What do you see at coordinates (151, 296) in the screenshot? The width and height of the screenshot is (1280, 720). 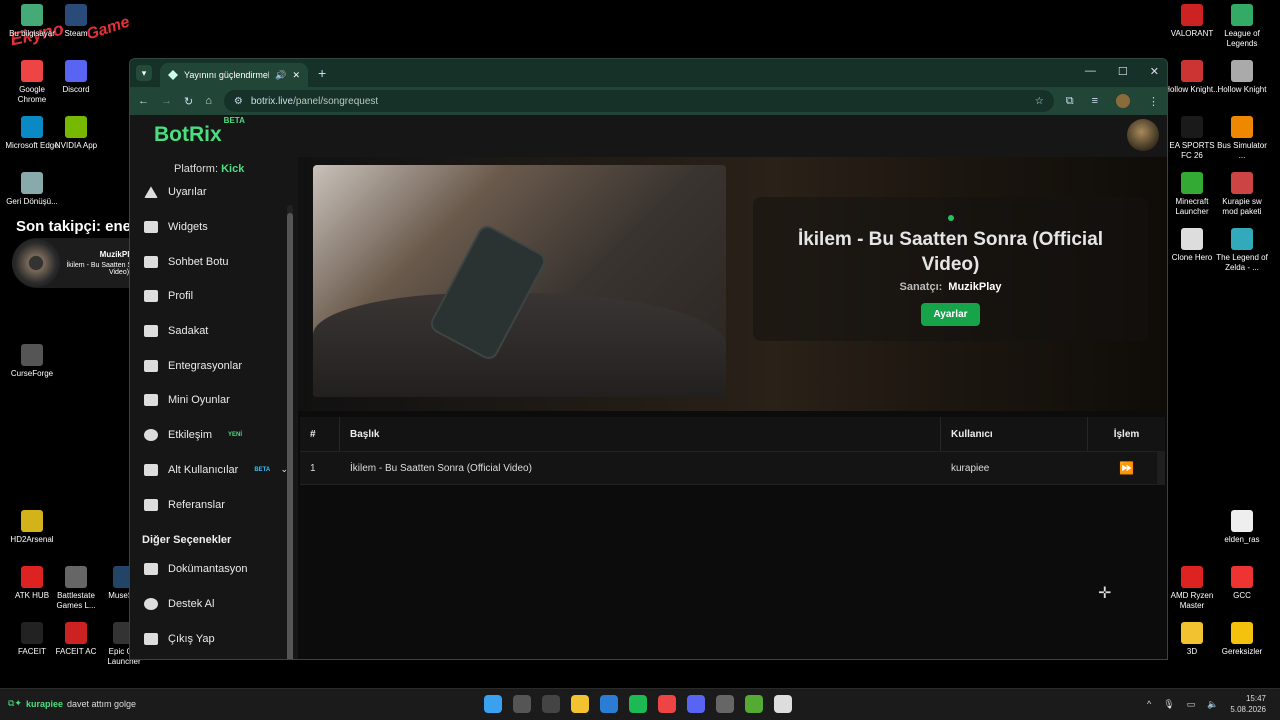 I see `profile-card-icon` at bounding box center [151, 296].